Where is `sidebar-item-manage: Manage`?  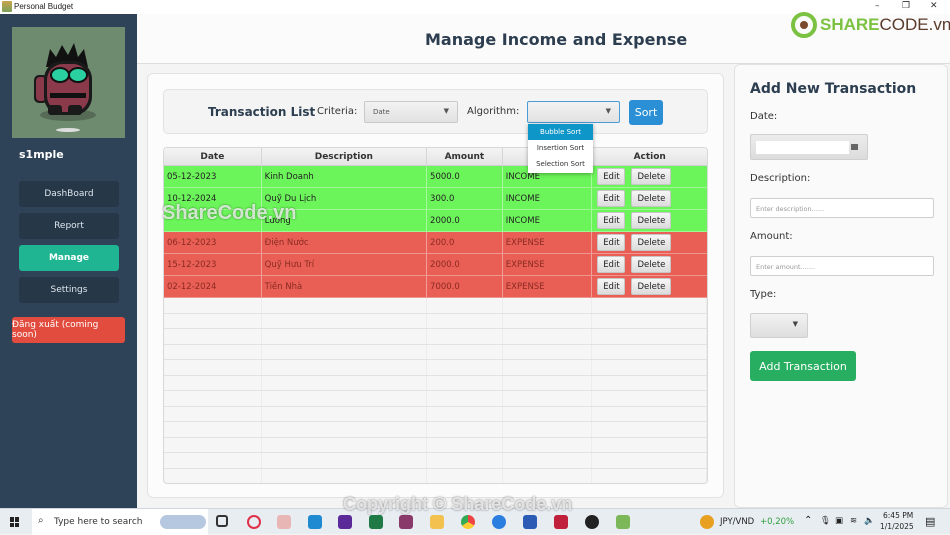 sidebar-item-manage: Manage is located at coordinates (69, 258).